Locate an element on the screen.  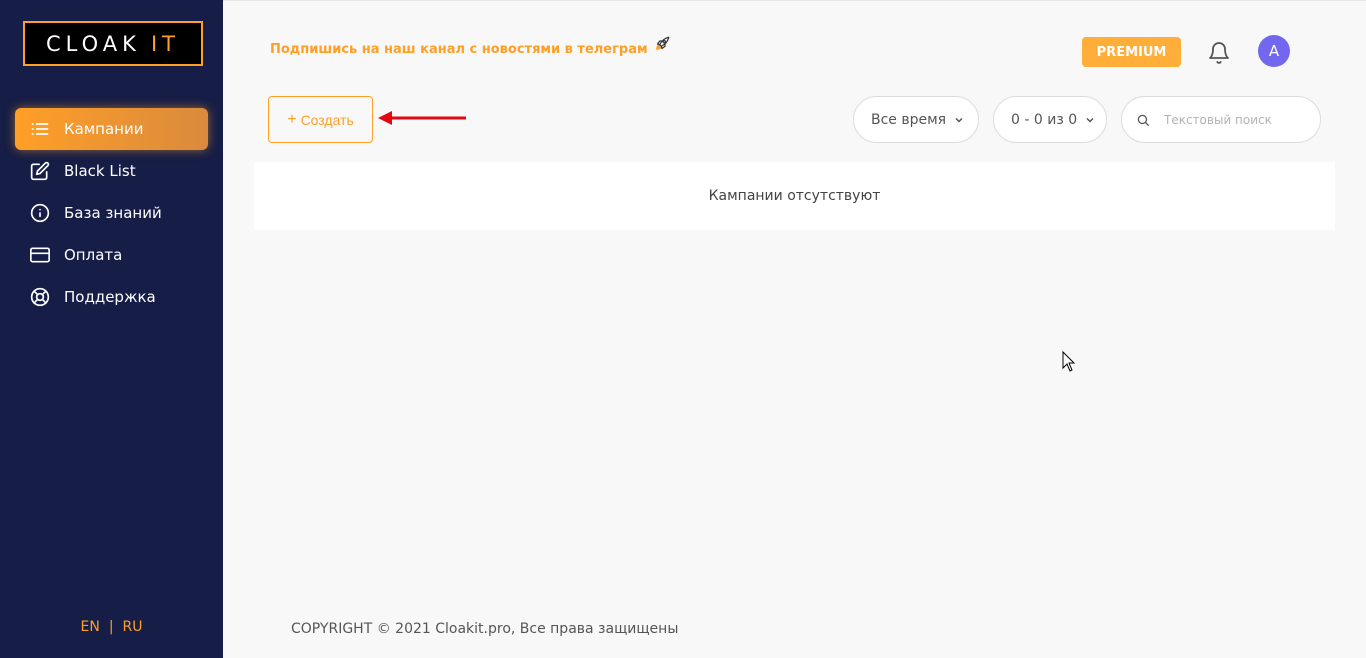
empty-state-text: Кампании отсутствуют is located at coordinates (794, 196).